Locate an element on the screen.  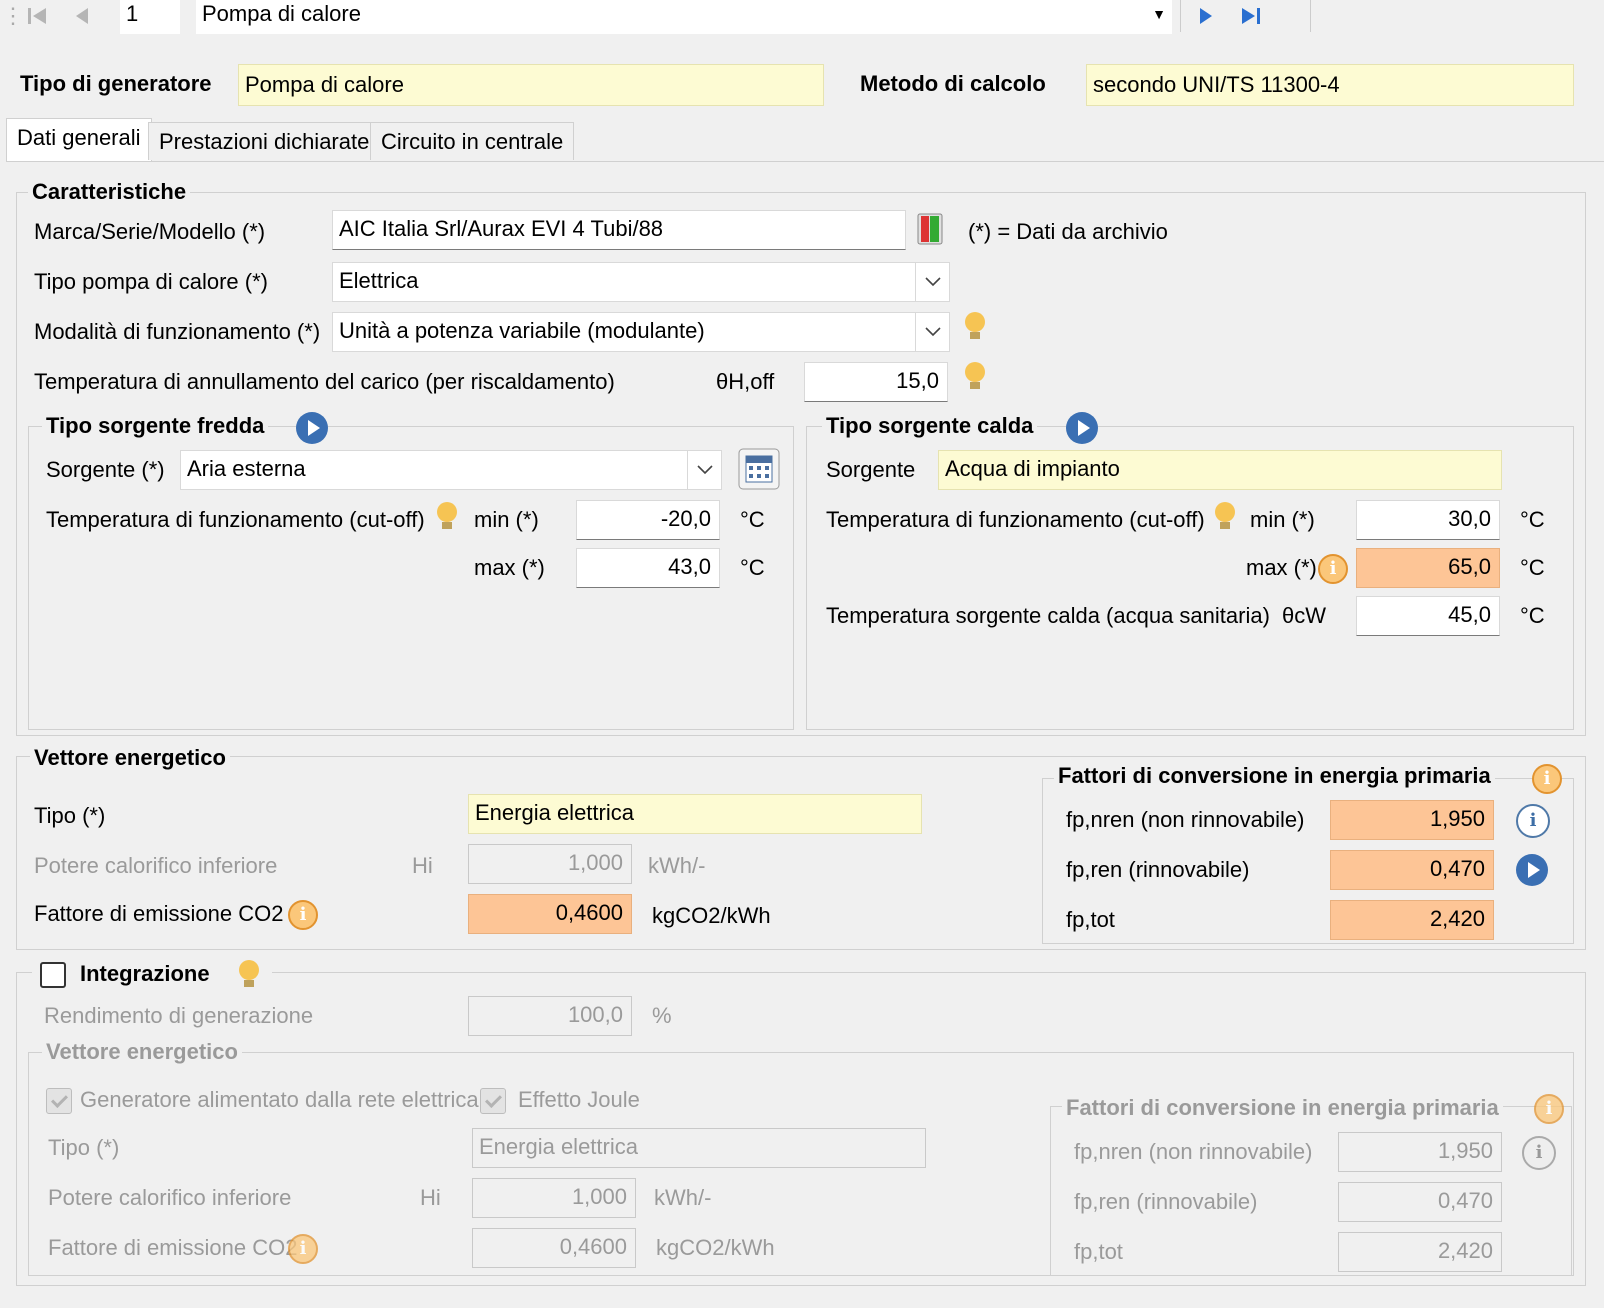
record-navigator: ⋮ 1 Pompa di calore ▼ is located at coordinates (802, 17).